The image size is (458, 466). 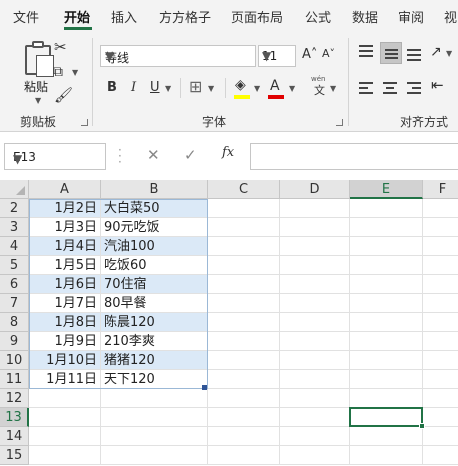 What do you see at coordinates (120, 156) in the screenshot?
I see `more-icon: · · ·` at bounding box center [120, 156].